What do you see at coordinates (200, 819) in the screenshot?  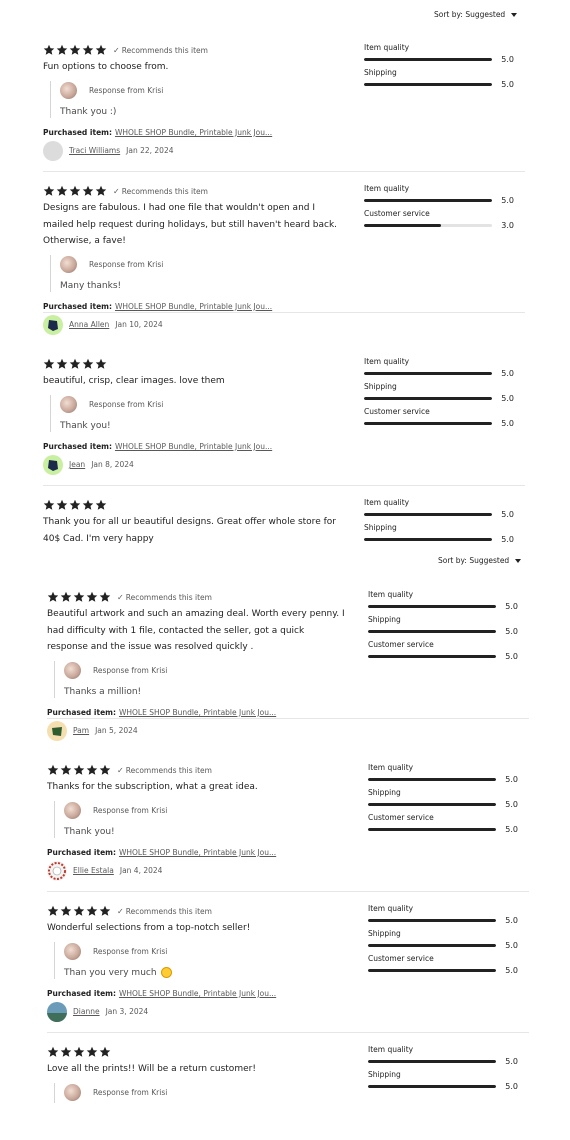 I see `seller-response: Response from Krisi Thank you!` at bounding box center [200, 819].